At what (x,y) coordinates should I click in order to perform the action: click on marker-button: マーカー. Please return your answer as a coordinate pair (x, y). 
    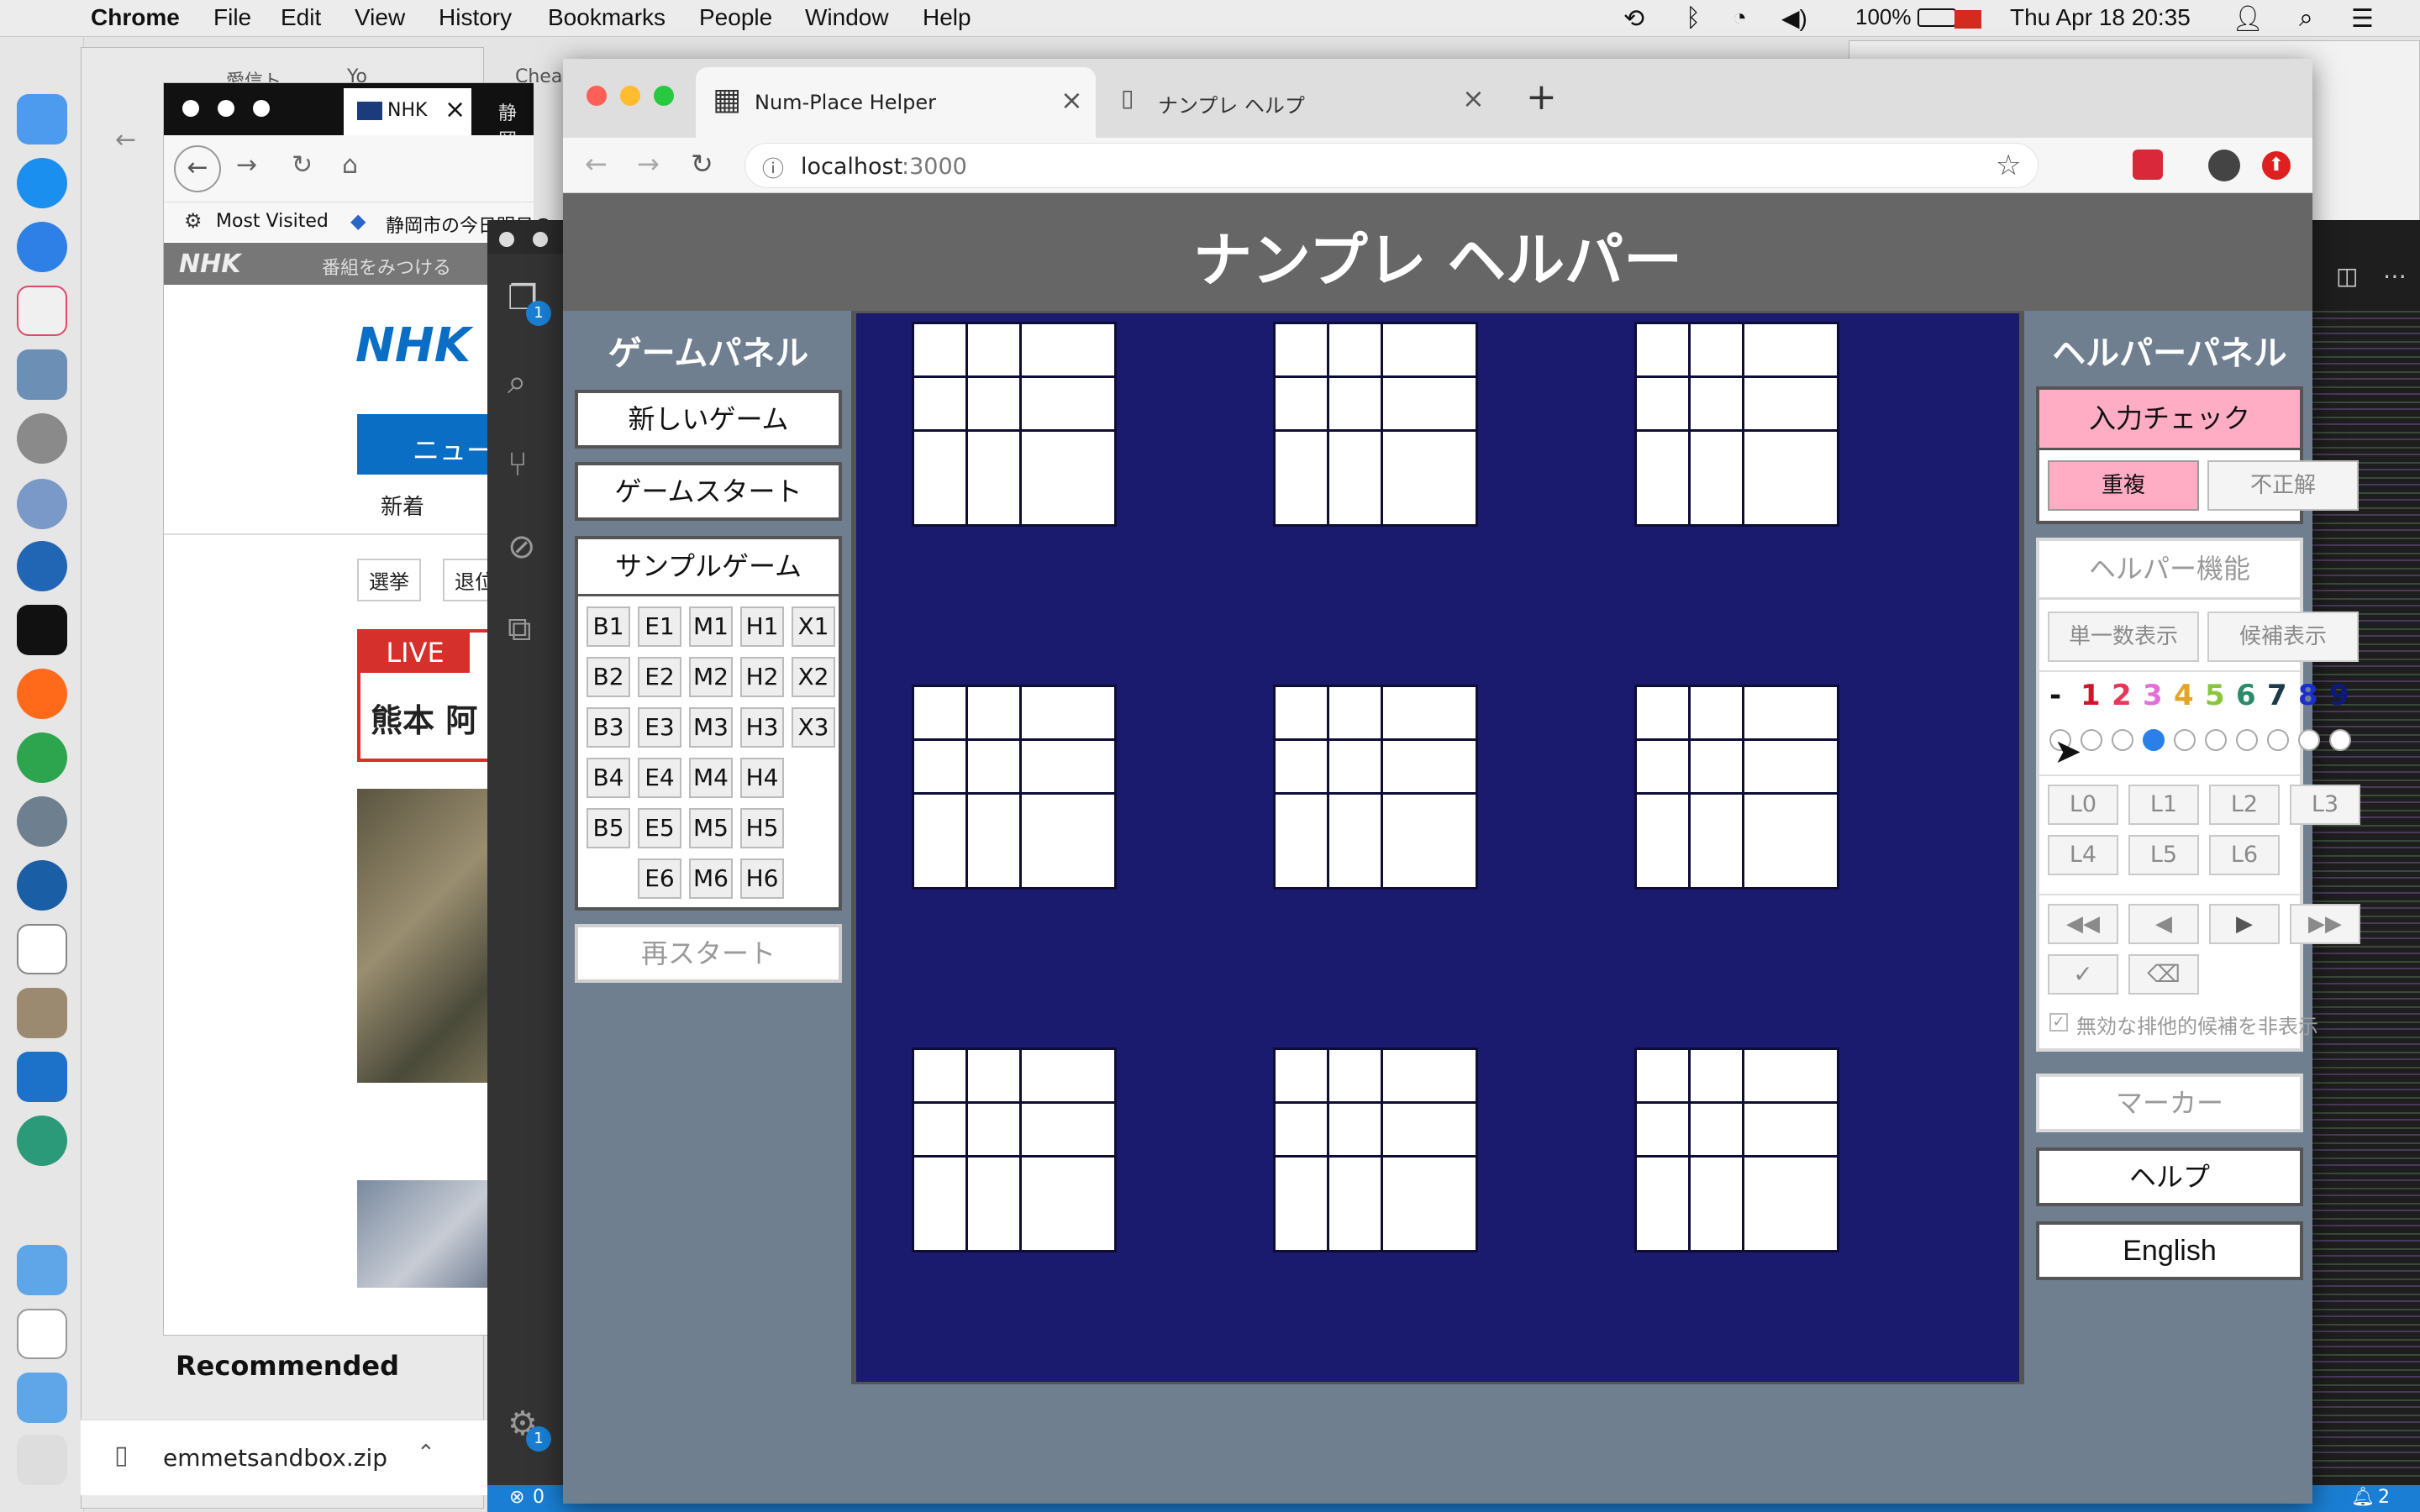
    Looking at the image, I should click on (2169, 1103).